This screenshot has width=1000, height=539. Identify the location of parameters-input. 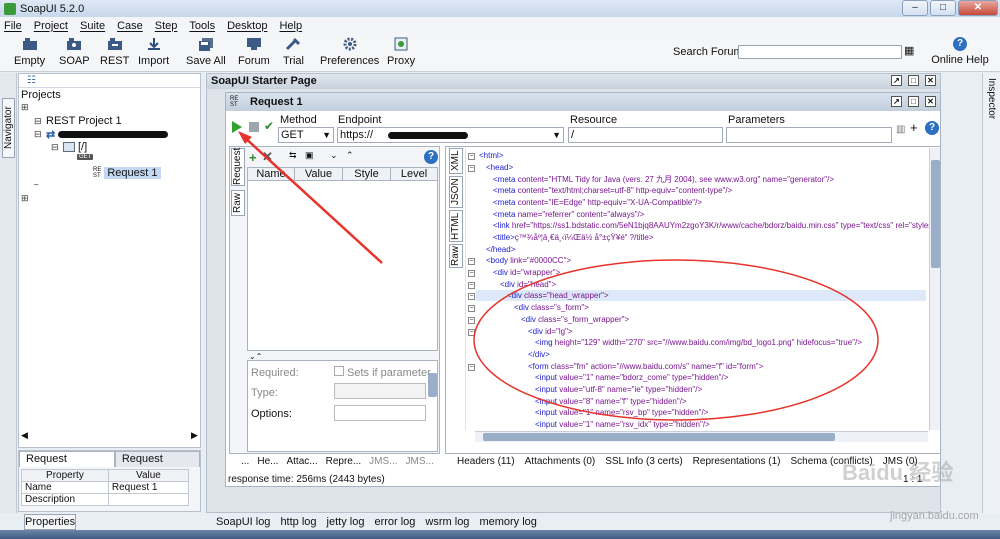
(809, 135).